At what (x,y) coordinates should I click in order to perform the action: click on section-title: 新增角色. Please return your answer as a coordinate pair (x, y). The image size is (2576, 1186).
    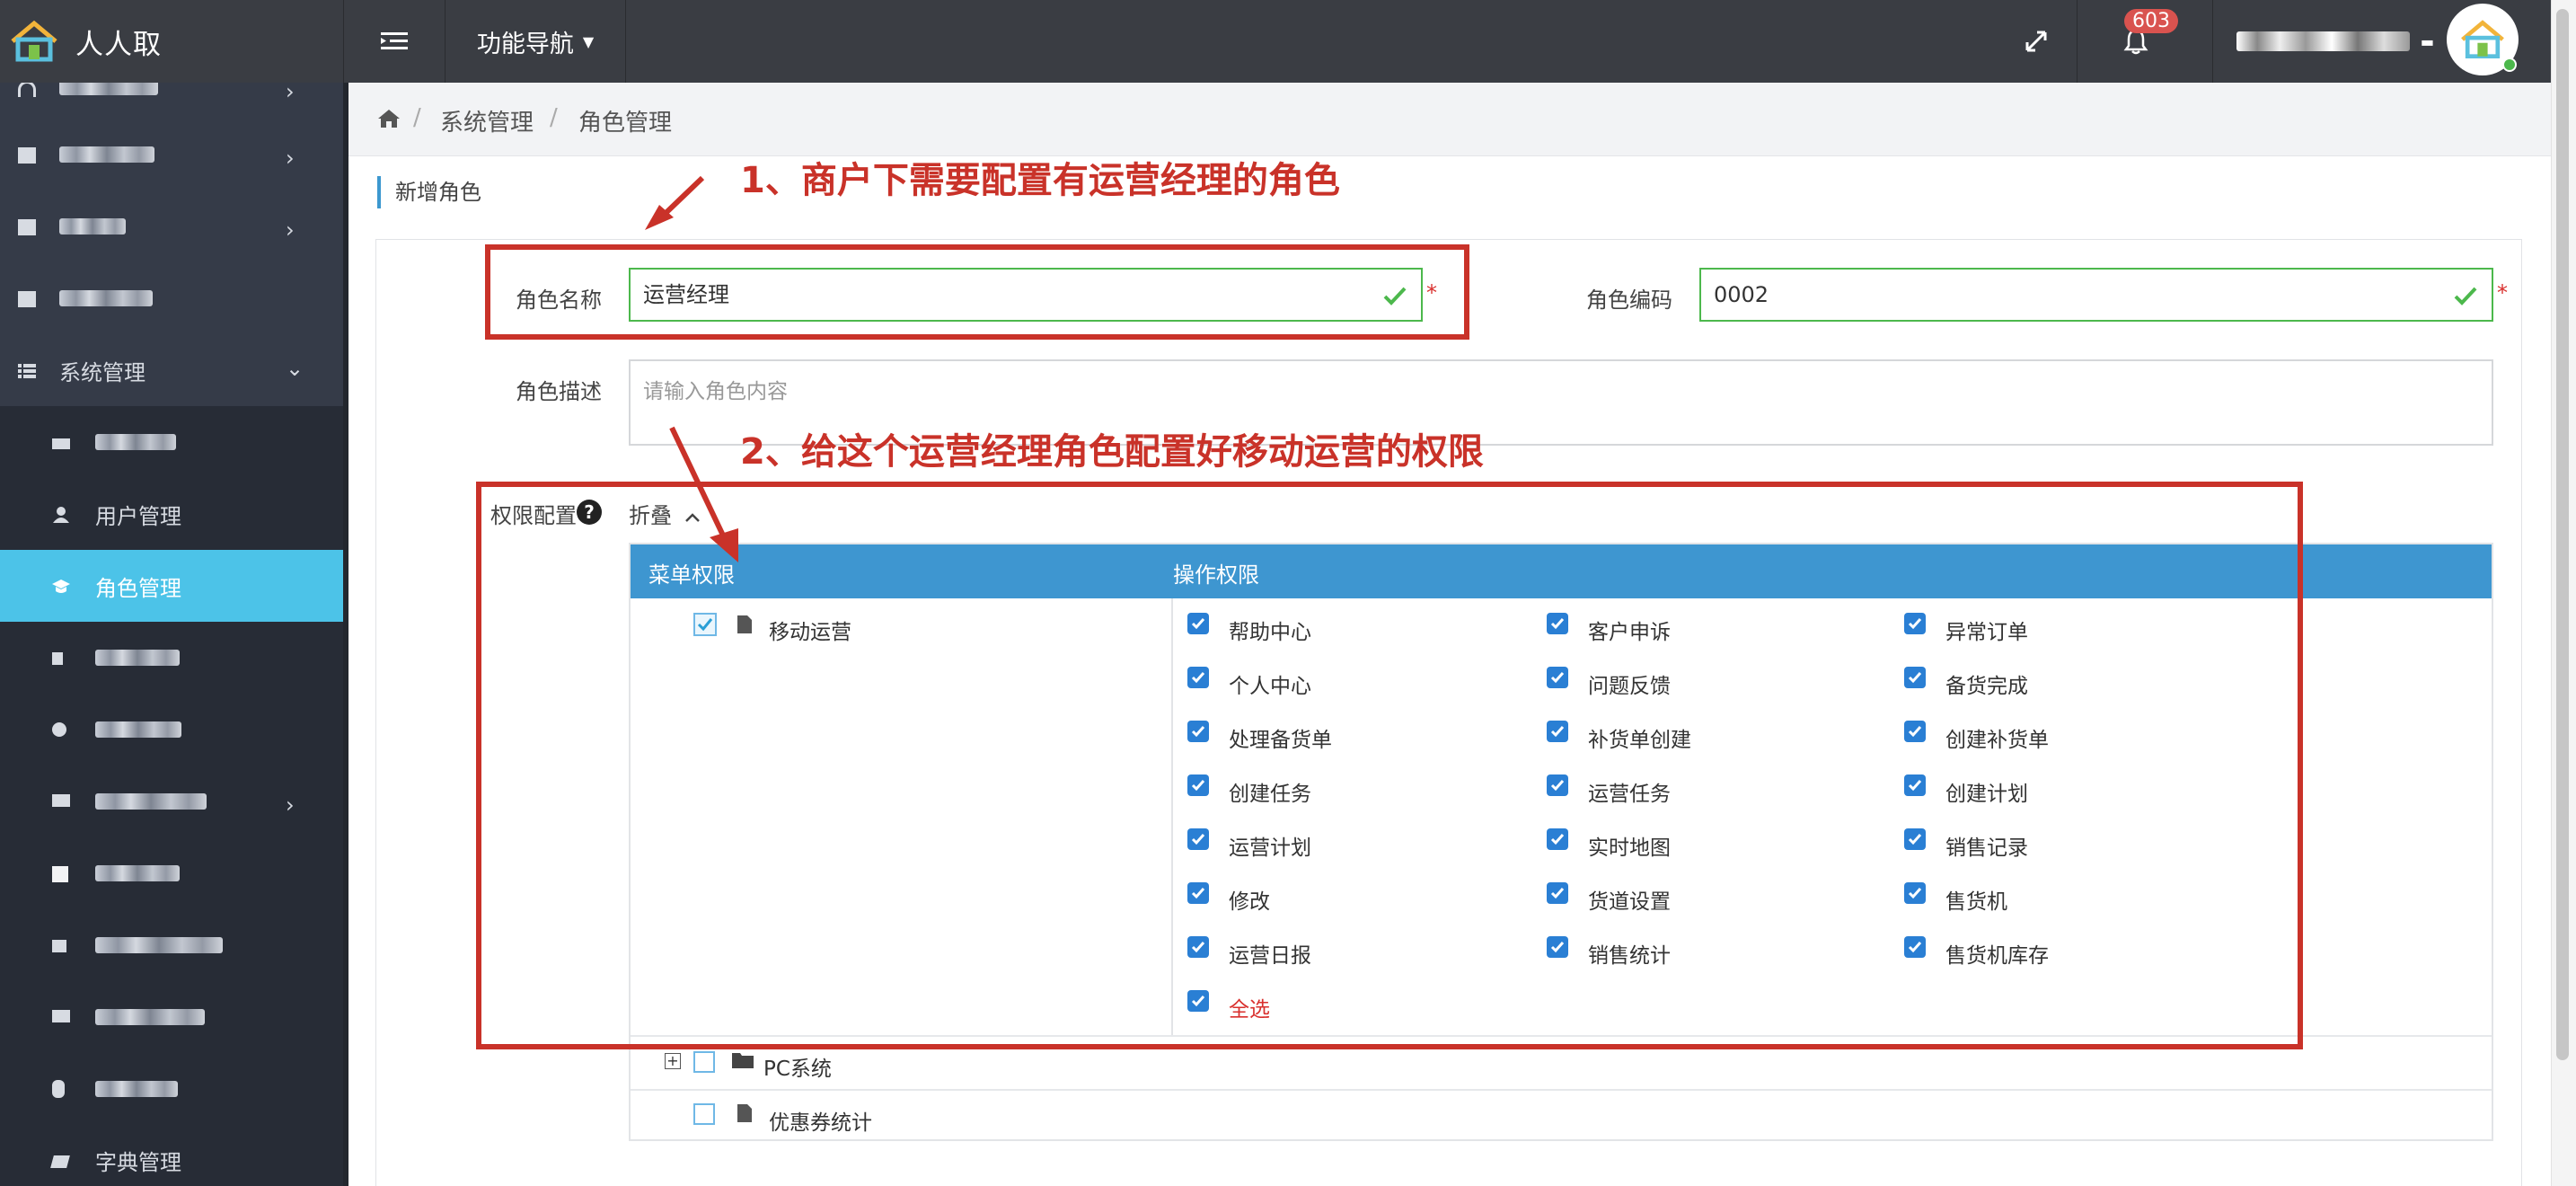
    Looking at the image, I should click on (429, 192).